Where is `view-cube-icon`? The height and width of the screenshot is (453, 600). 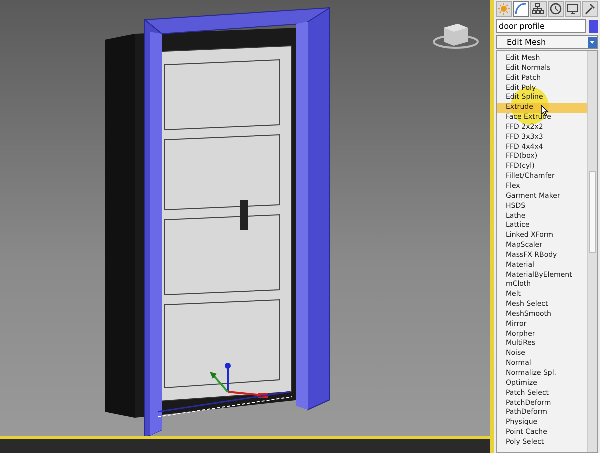 view-cube-icon is located at coordinates (456, 36).